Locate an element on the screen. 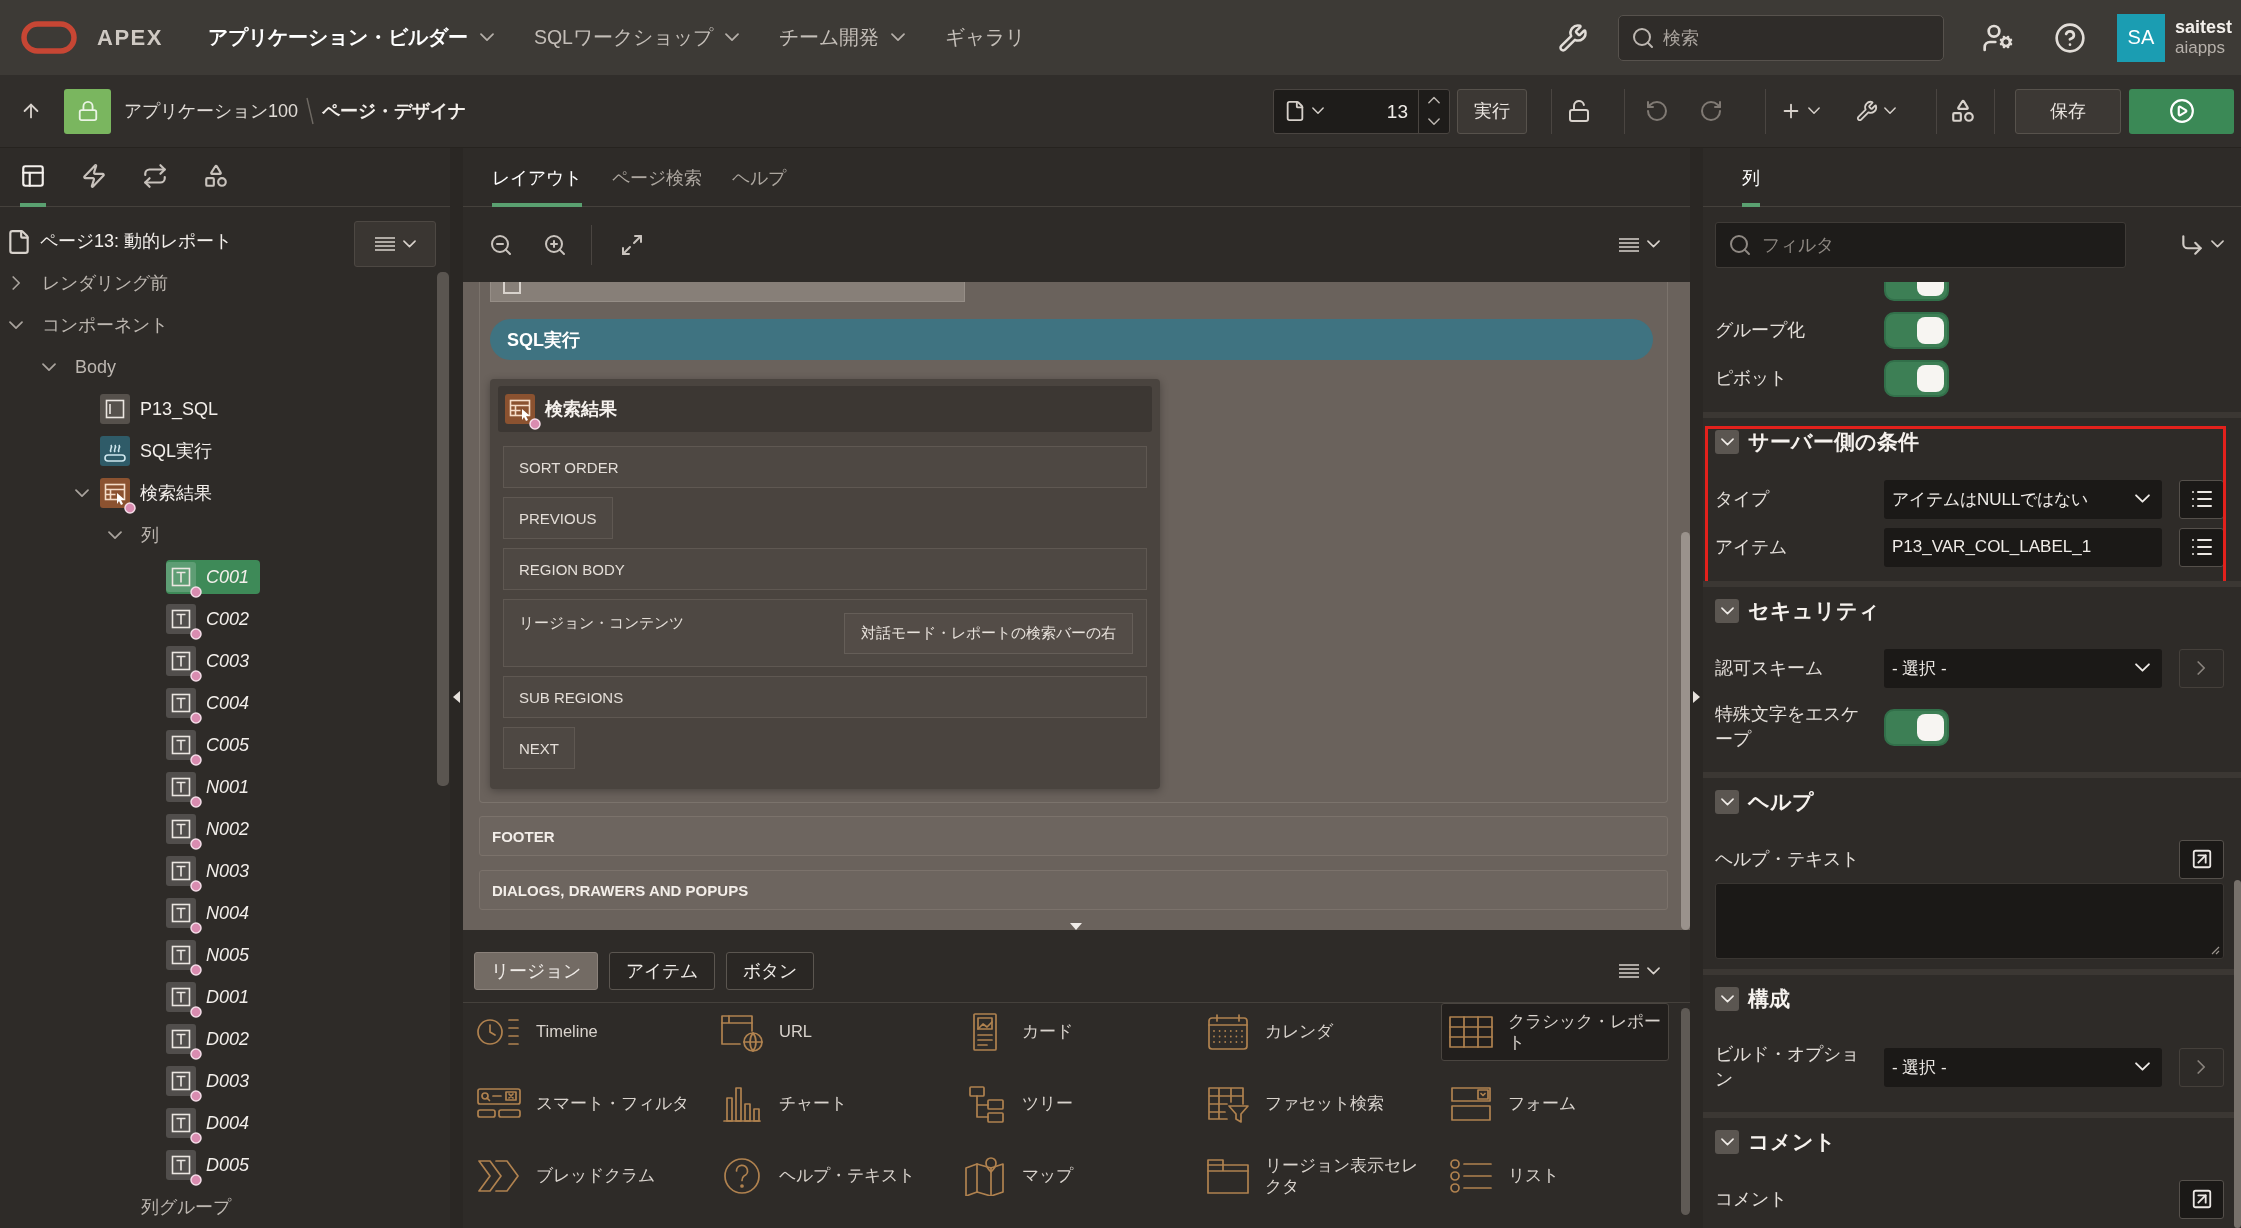 The image size is (2241, 1228). tab: レイアウト is located at coordinates (537, 177).